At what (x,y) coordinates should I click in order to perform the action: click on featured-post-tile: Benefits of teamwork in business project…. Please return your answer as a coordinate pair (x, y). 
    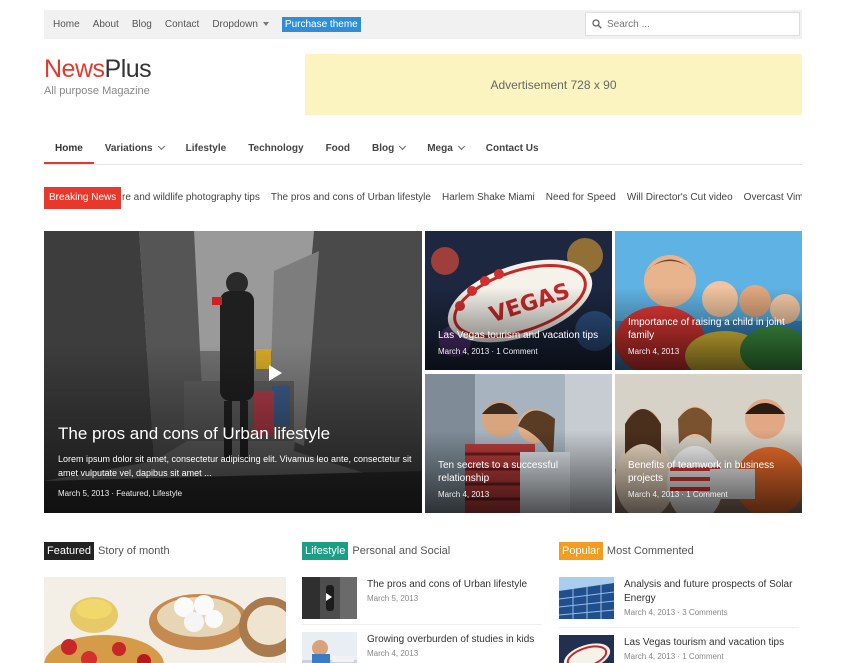
    Looking at the image, I should click on (708, 443).